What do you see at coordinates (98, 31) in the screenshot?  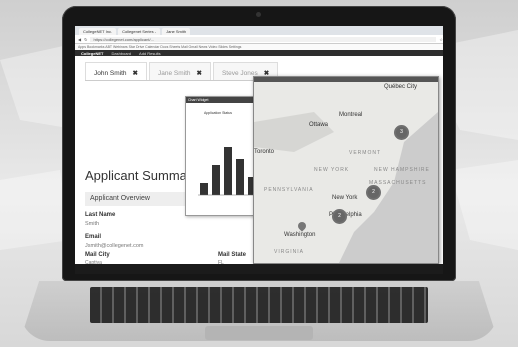 I see `browser-tab: CollegeNET Inc.` at bounding box center [98, 31].